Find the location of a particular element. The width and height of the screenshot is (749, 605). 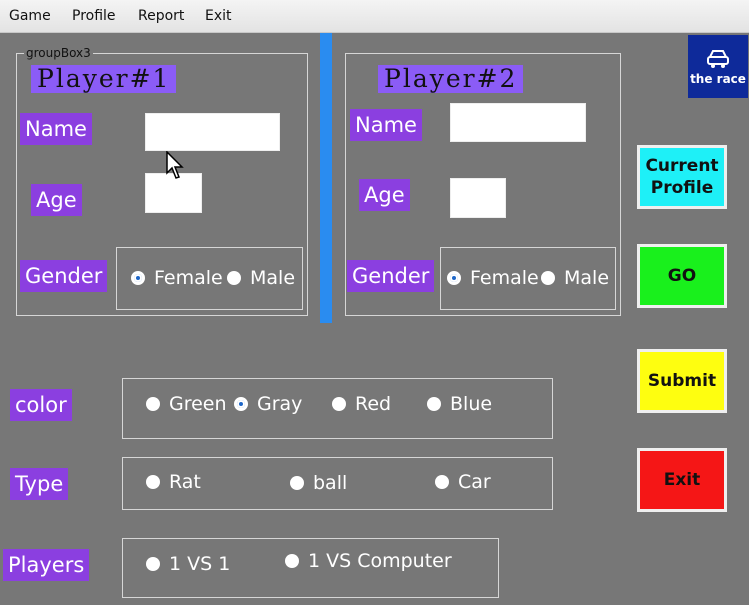

player2-name-label: Name is located at coordinates (386, 125).